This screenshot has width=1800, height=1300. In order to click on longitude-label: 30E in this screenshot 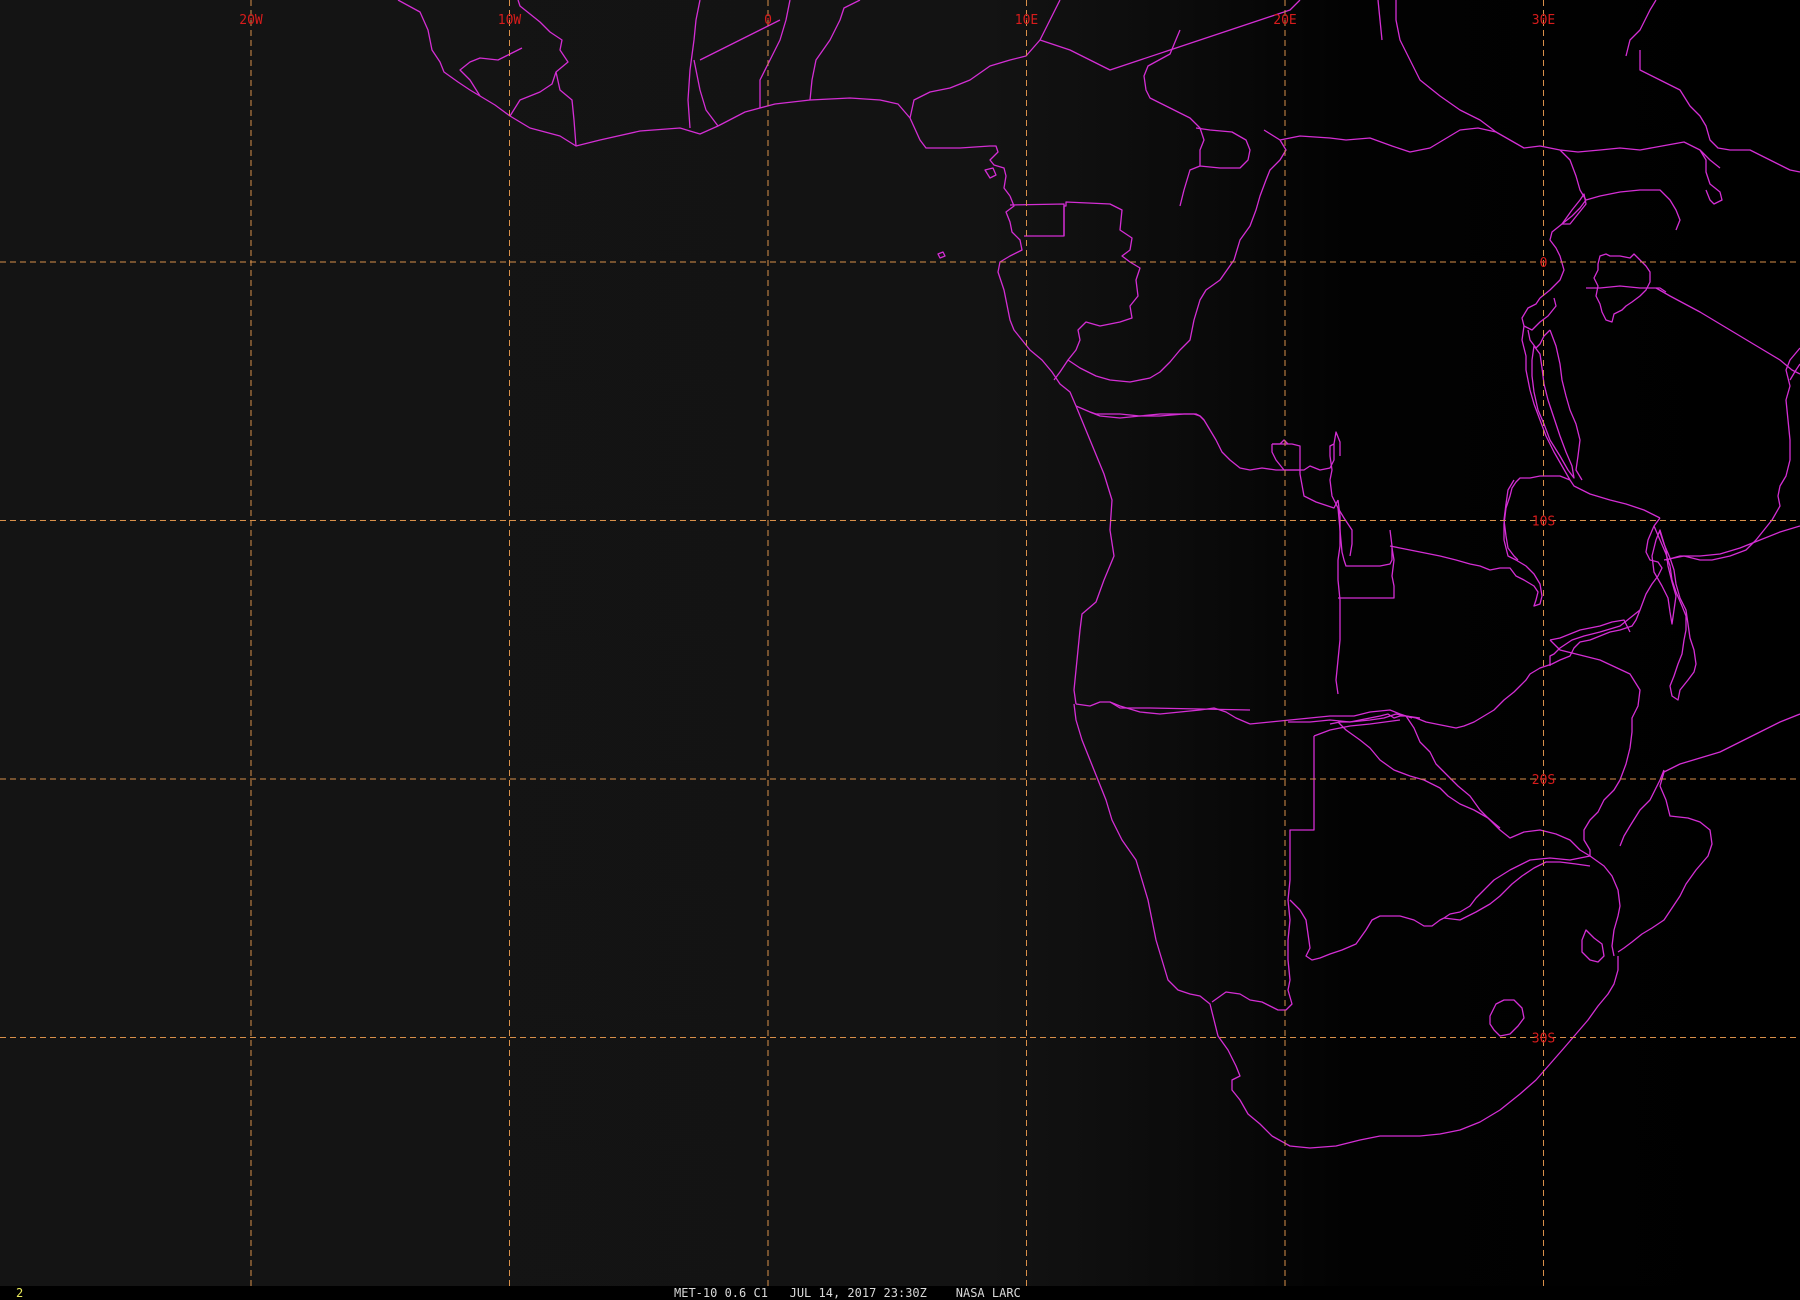, I will do `click(1543, 20)`.